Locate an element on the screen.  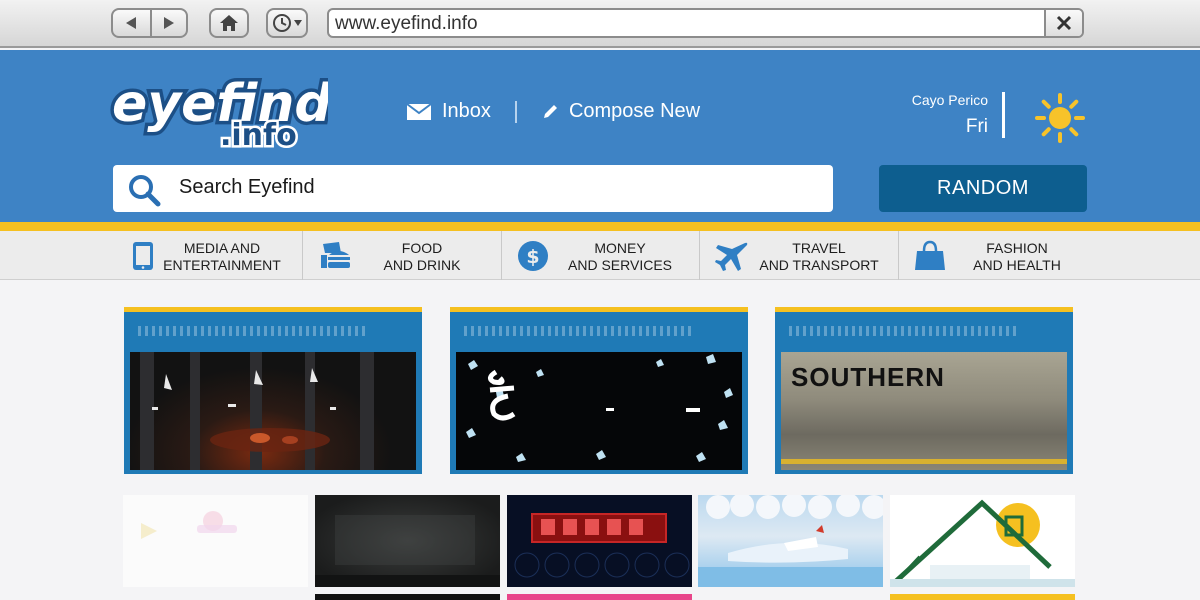
category-line2: AND DRINK is located at coordinates (422, 265).